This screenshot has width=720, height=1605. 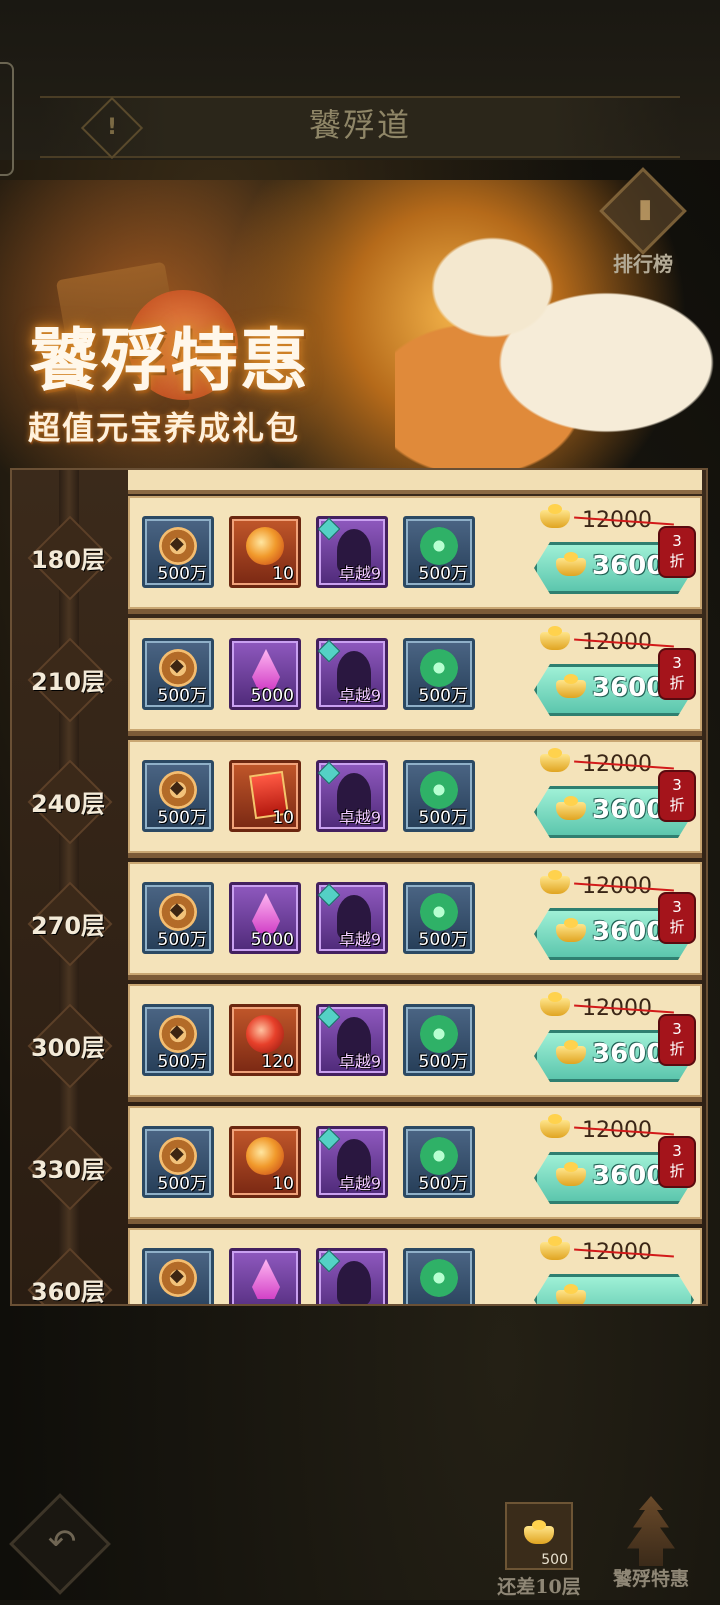 I want to click on hero-silhouette-icon, so click(x=352, y=1281).